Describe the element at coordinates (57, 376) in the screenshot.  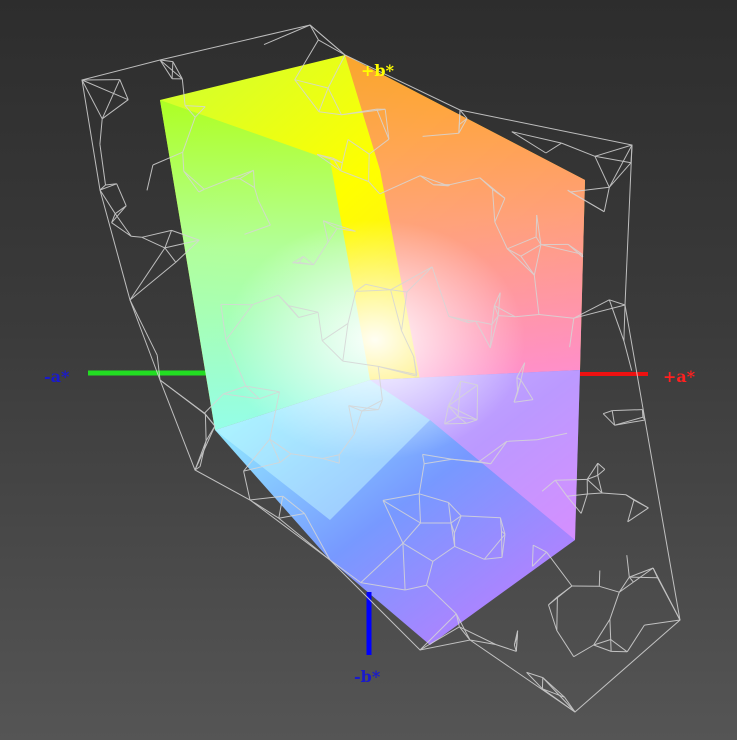
I see `axis-label-neg-a: -a*` at that location.